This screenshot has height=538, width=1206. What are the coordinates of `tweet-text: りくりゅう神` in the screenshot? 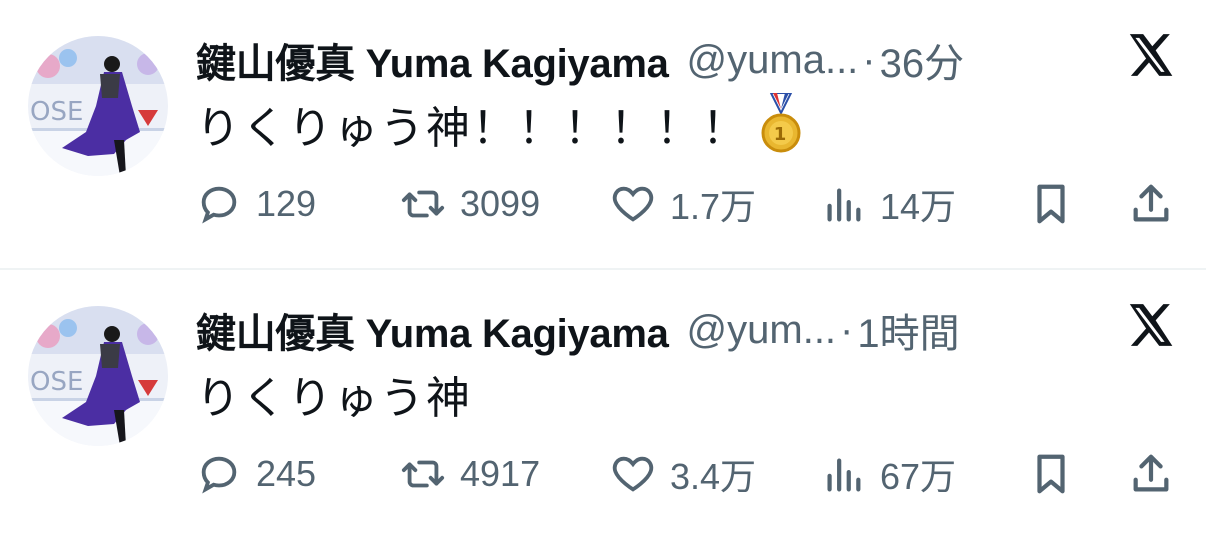 It's located at (334, 394).